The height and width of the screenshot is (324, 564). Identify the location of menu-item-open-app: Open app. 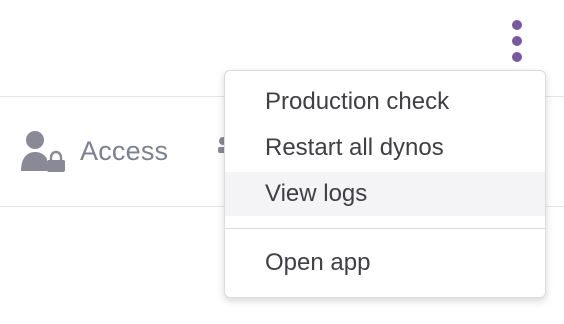
(385, 263).